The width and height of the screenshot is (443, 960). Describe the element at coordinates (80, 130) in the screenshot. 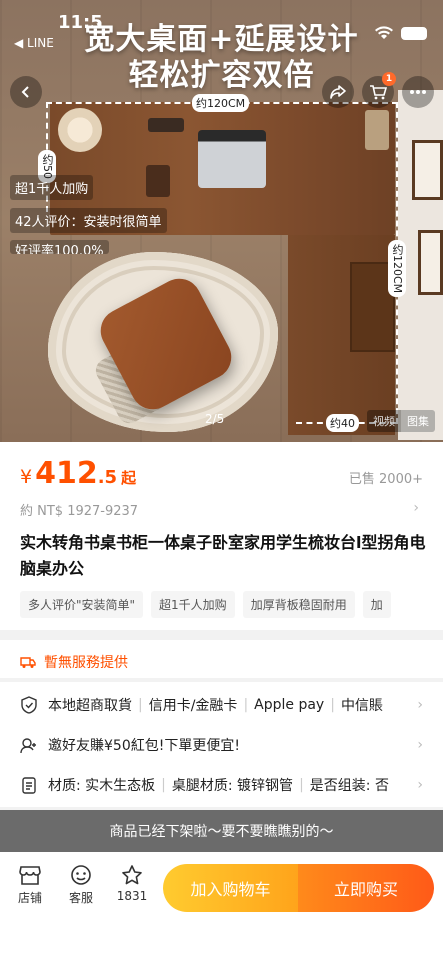

I see `lamp-image` at that location.